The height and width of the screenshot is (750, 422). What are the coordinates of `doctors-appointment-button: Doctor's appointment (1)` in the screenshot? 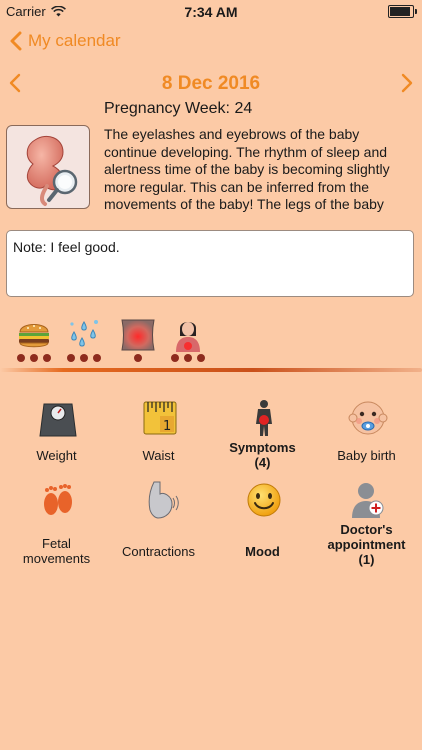 It's located at (366, 523).